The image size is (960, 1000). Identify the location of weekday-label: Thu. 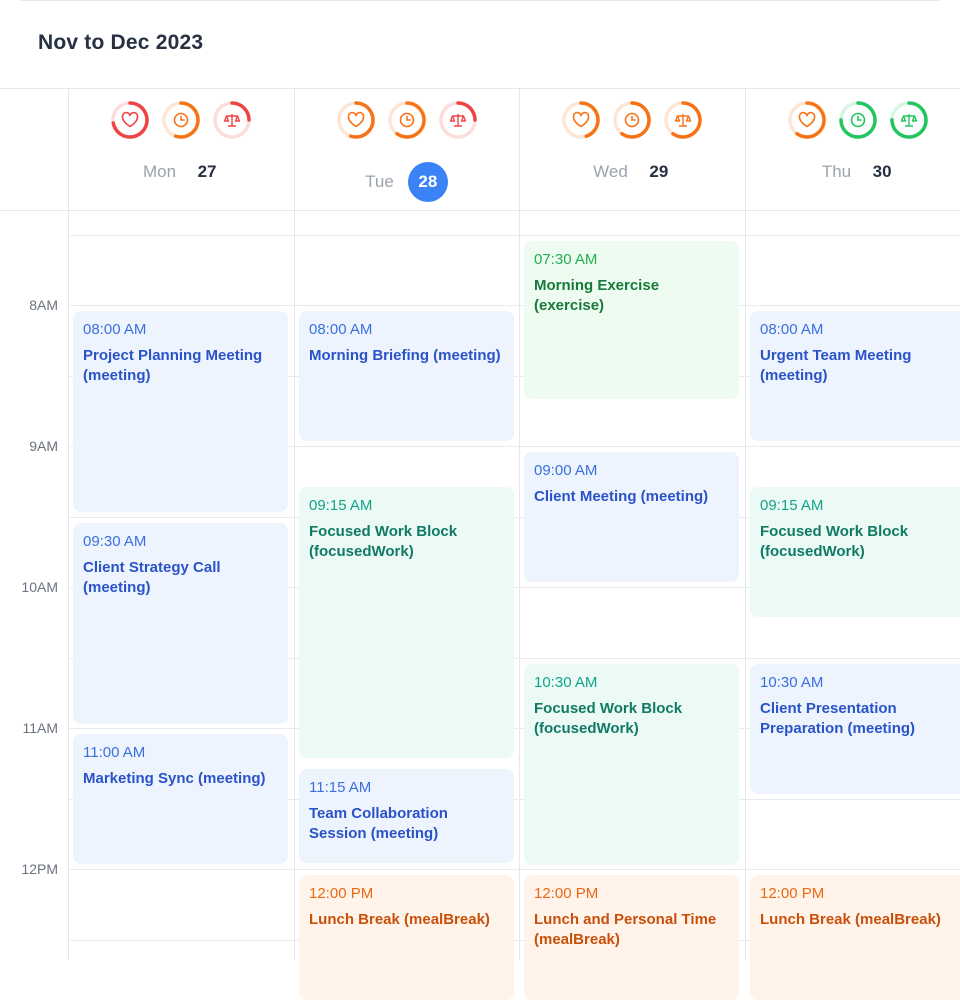
(836, 171).